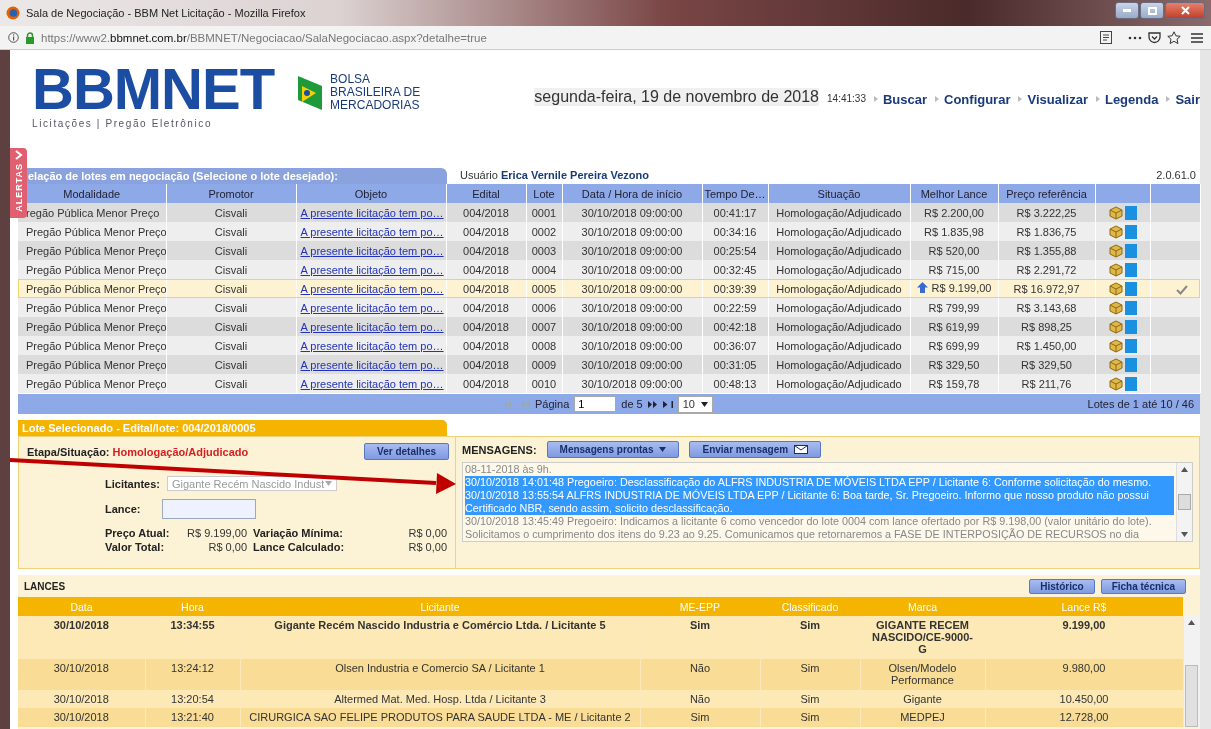 This screenshot has height=729, width=1211. What do you see at coordinates (554, 174) in the screenshot?
I see `user-text: Usuário Erica Vernile Pereira Vezono` at bounding box center [554, 174].